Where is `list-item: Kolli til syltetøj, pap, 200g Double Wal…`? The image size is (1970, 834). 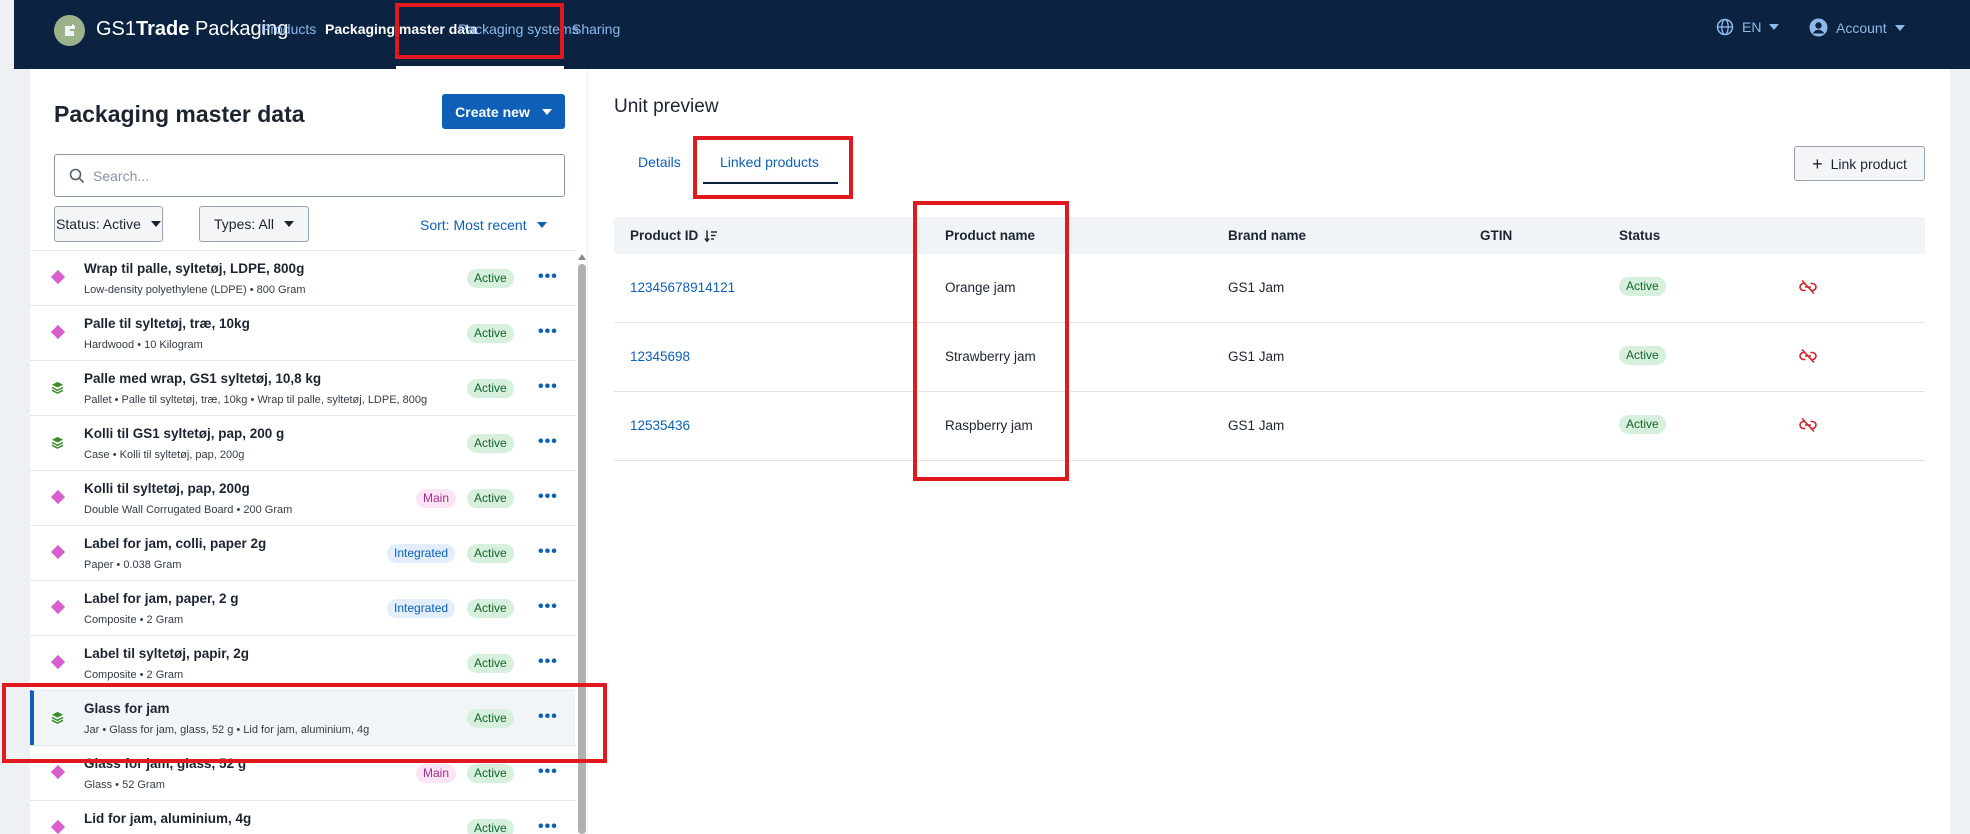 list-item: Kolli til syltetøj, pap, 200g Double Wal… is located at coordinates (302, 497).